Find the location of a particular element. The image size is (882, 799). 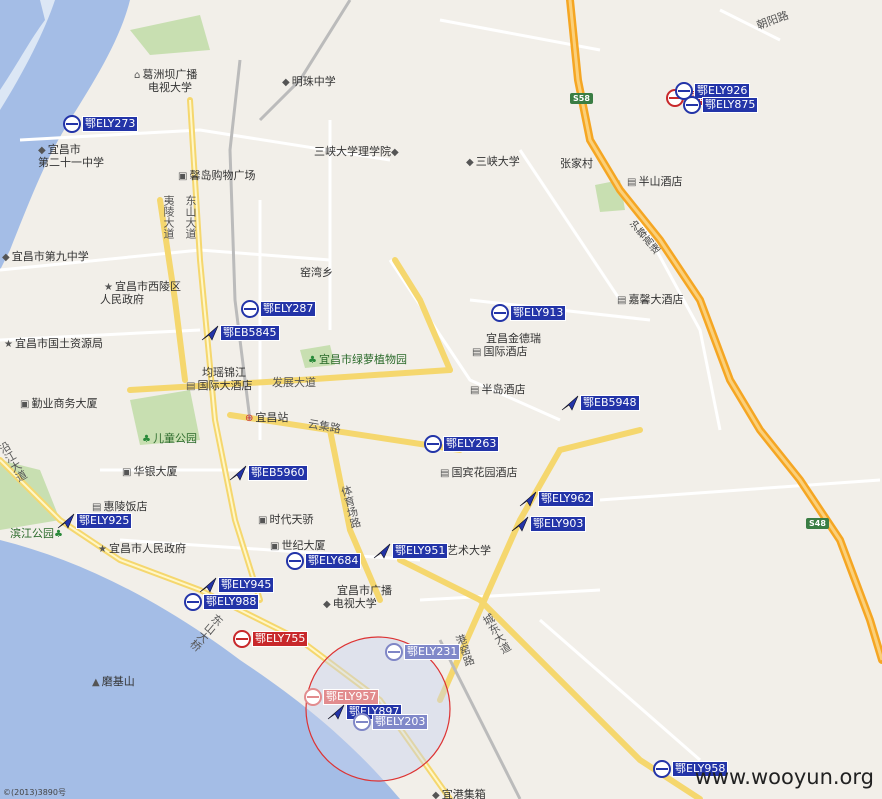

vehicle-plate-label: 鄂ELY962 is located at coordinates (566, 499).